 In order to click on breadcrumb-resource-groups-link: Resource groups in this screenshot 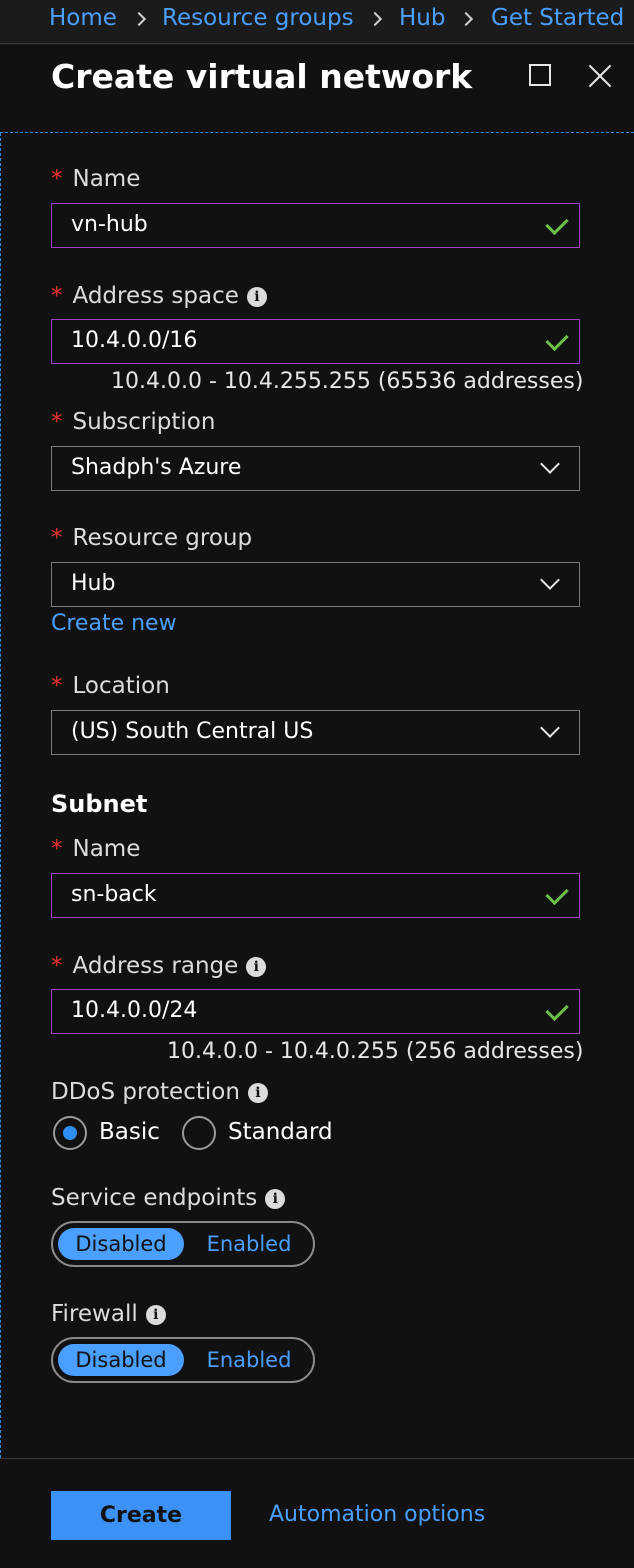, I will do `click(258, 18)`.